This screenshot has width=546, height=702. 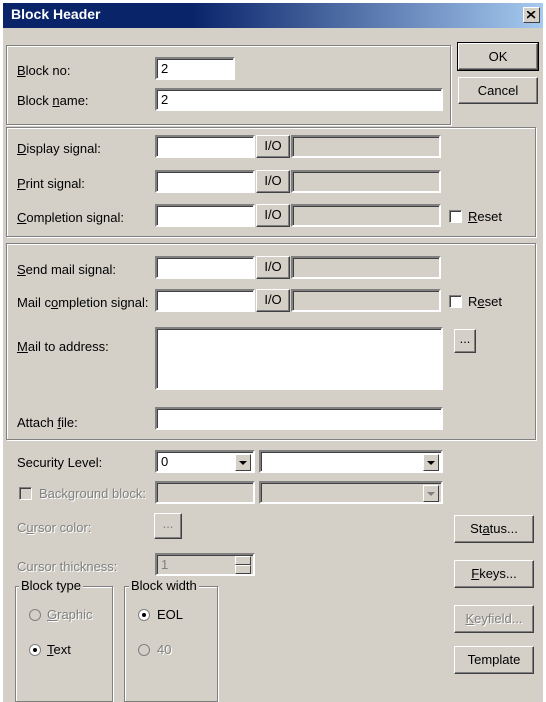 I want to click on window-title: Block Header, so click(x=56, y=14).